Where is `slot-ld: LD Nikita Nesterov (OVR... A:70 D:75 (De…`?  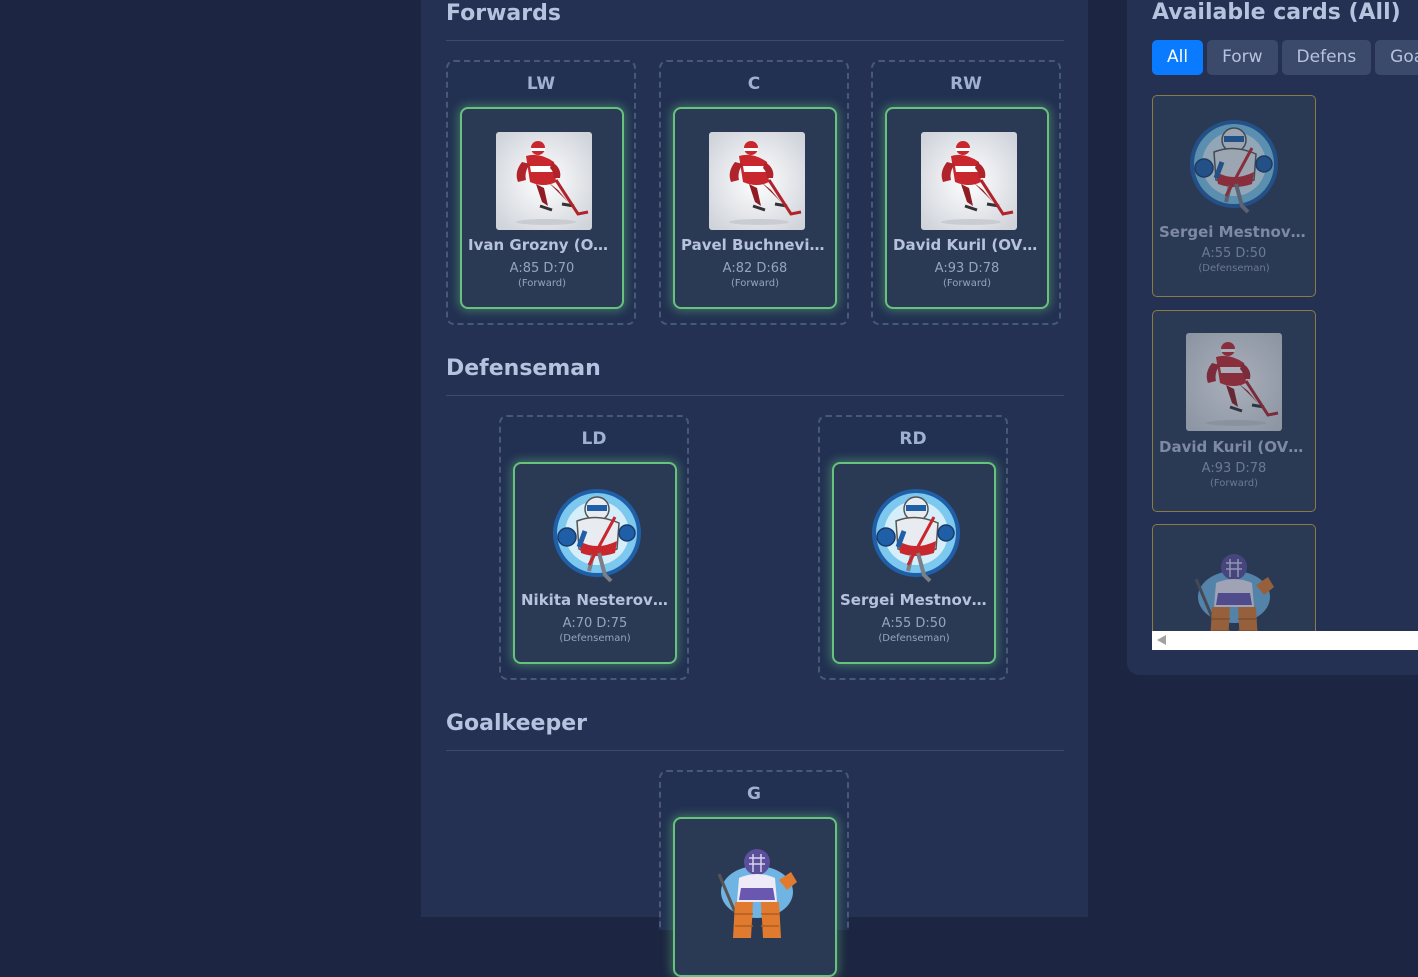
slot-ld: LD Nikita Nesterov (OVR... A:70 D:75 (De… is located at coordinates (594, 547).